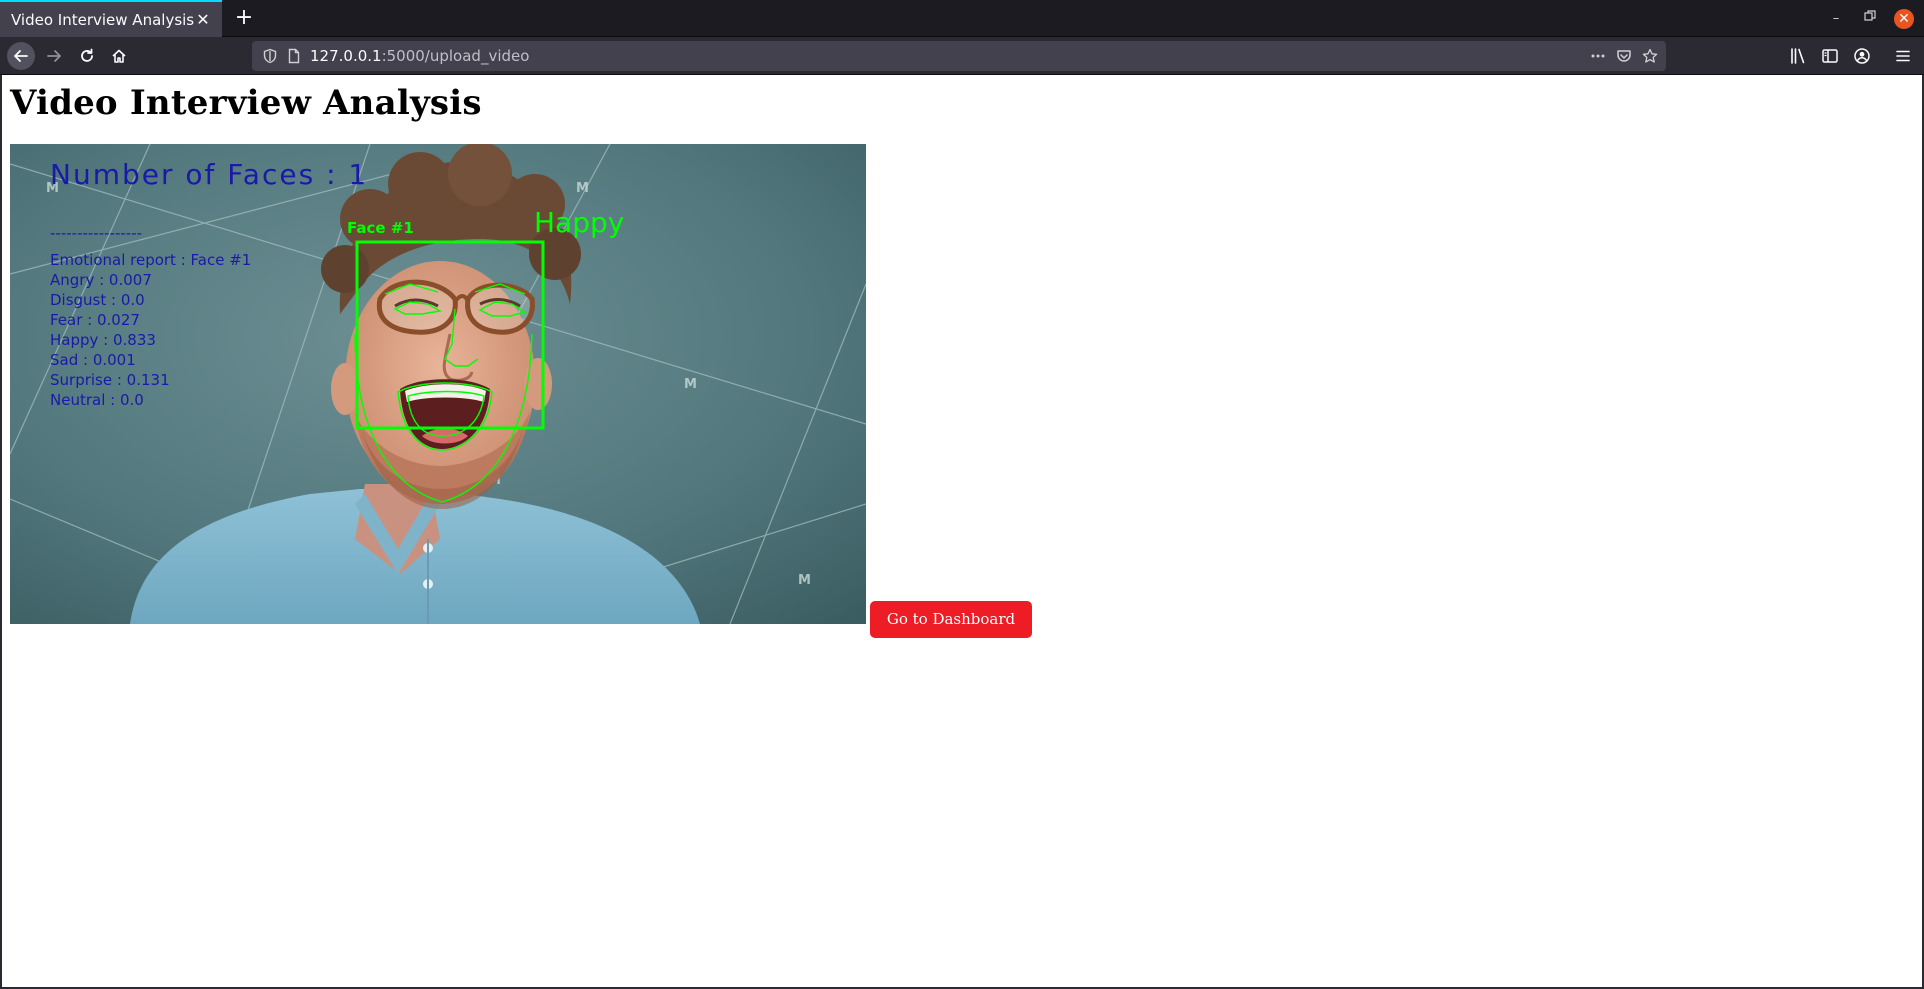 The width and height of the screenshot is (1924, 989). Describe the element at coordinates (455, 56) in the screenshot. I see `url-path: :5000/upload_video` at that location.